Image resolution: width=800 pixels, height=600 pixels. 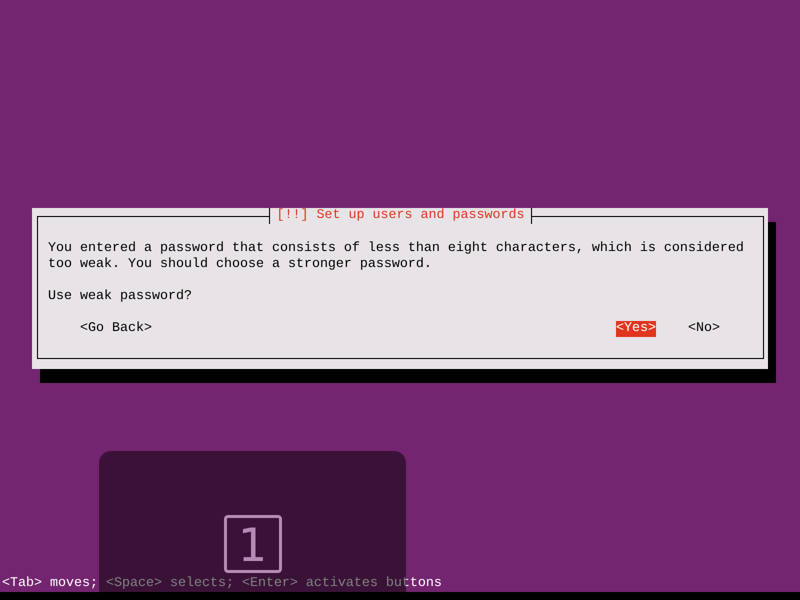 I want to click on help-line: <Tab> moves; <Space> selects; <Enter> activates buttons, so click(x=222, y=584).